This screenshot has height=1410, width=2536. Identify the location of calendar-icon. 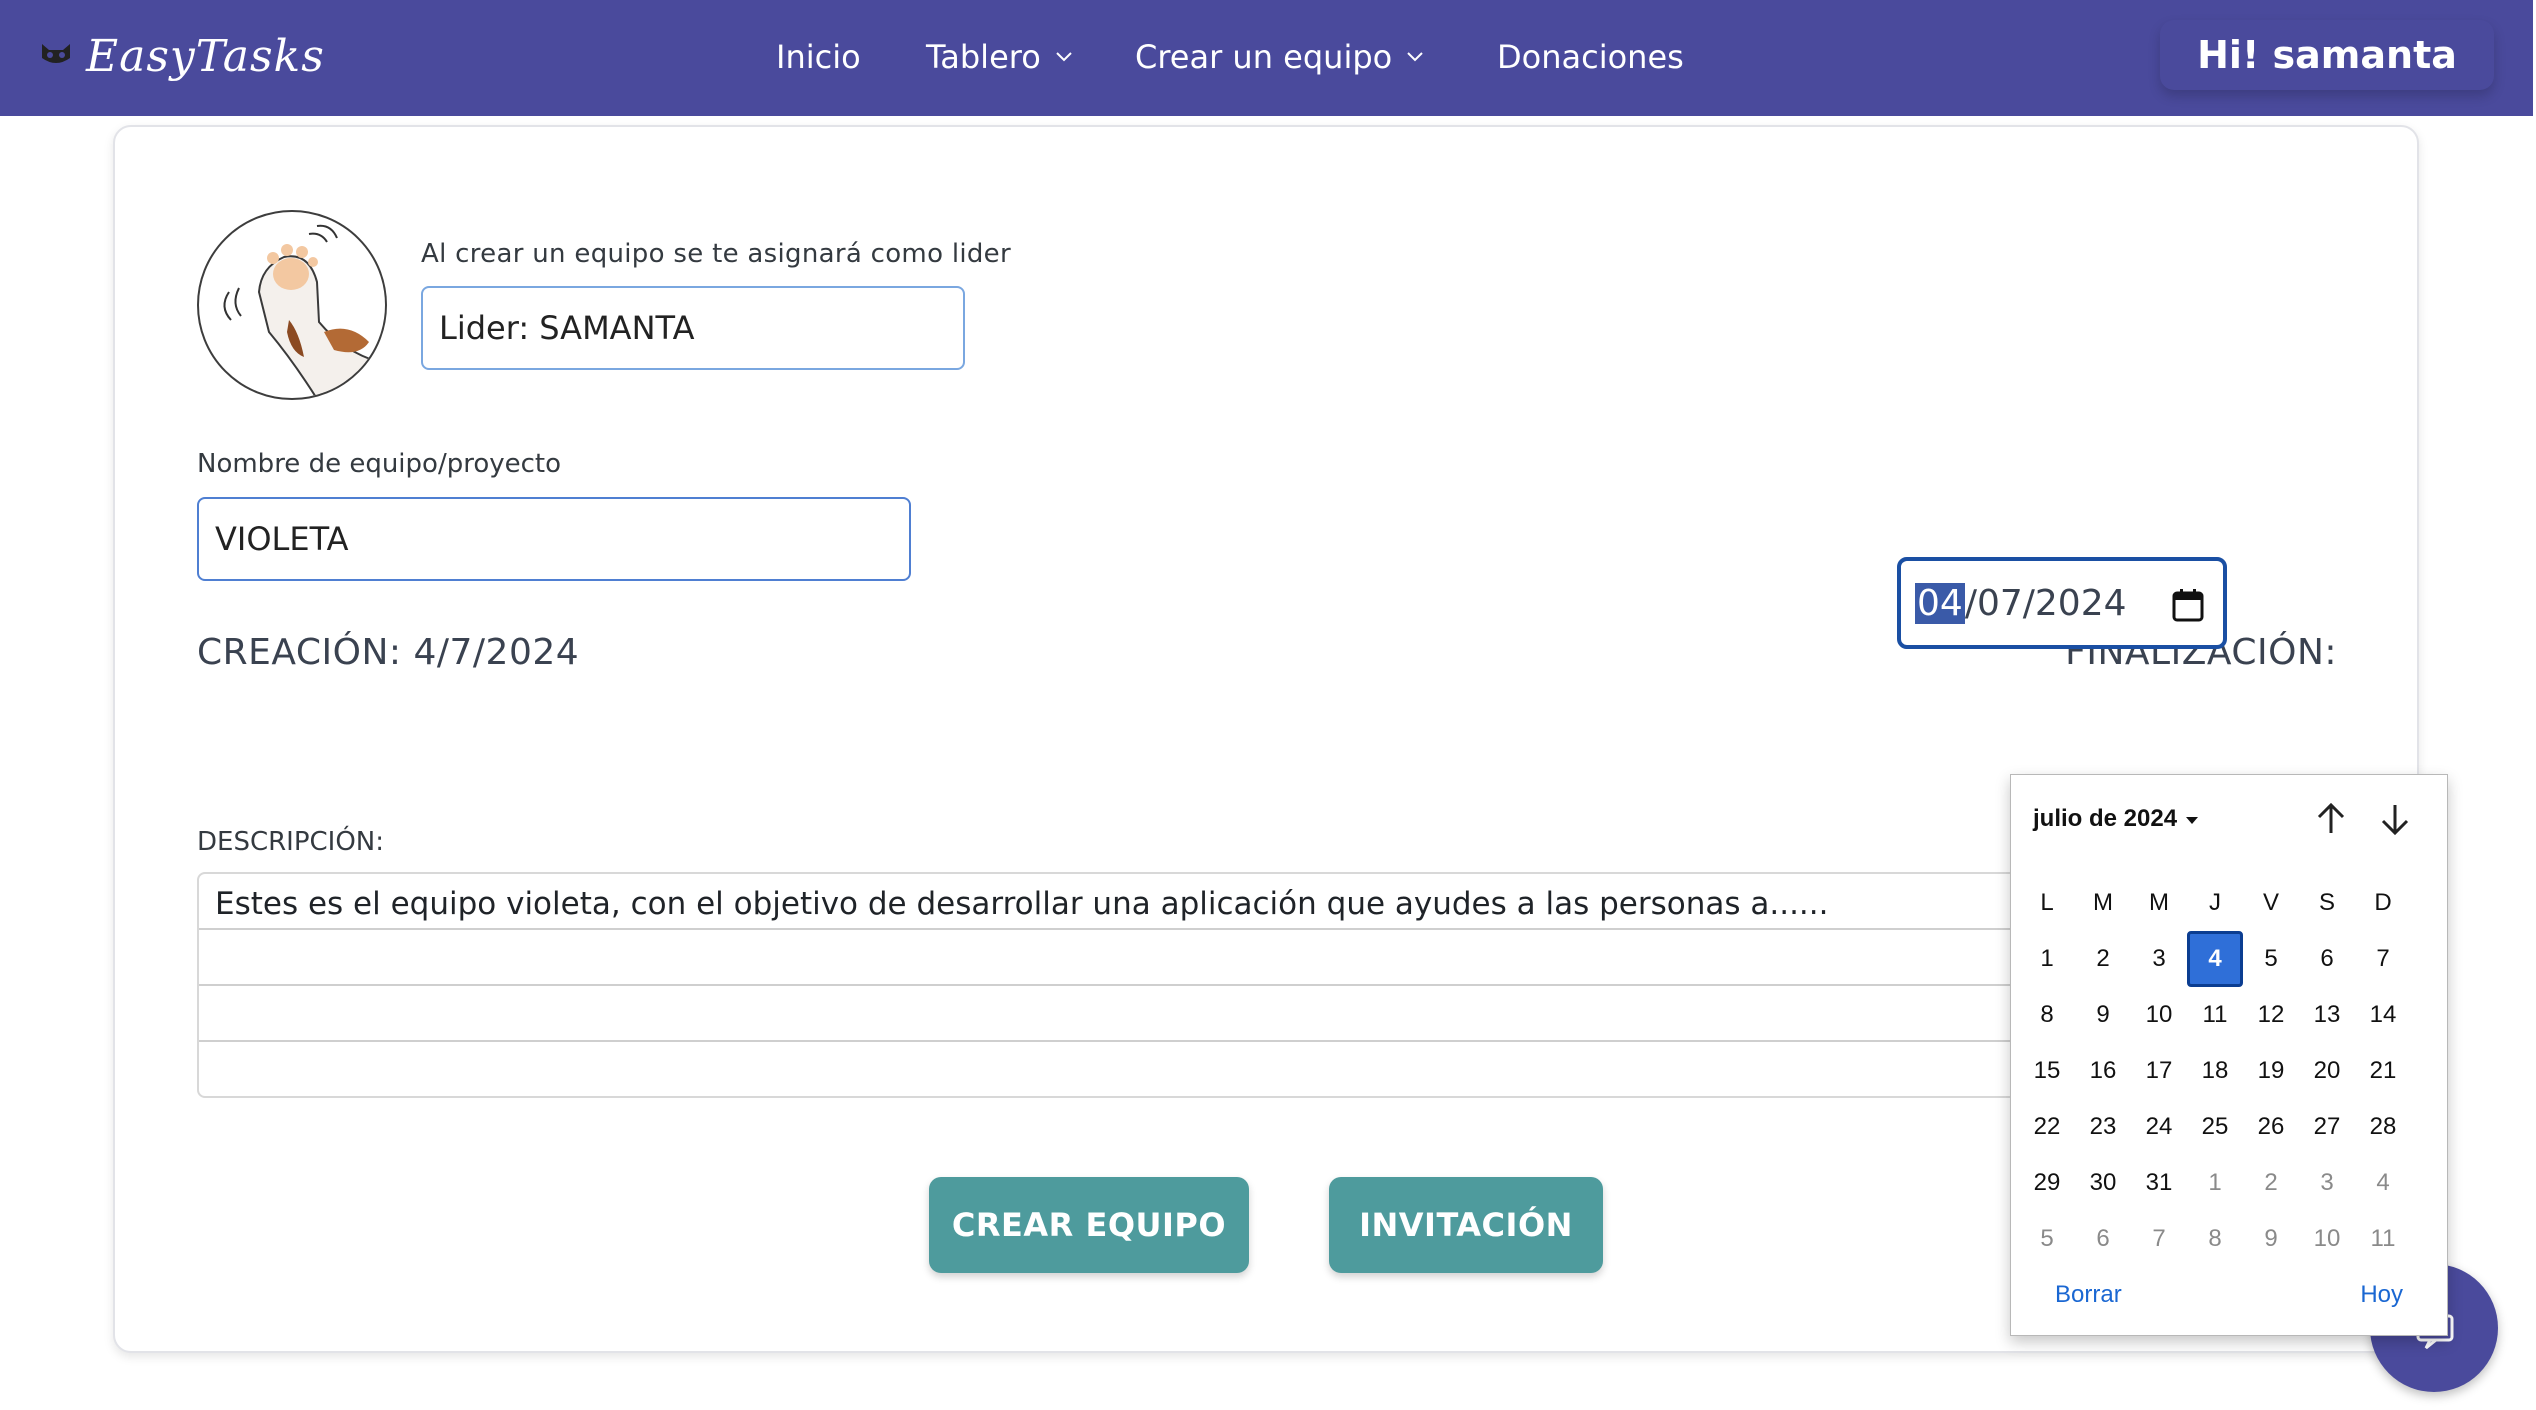
(2188, 605).